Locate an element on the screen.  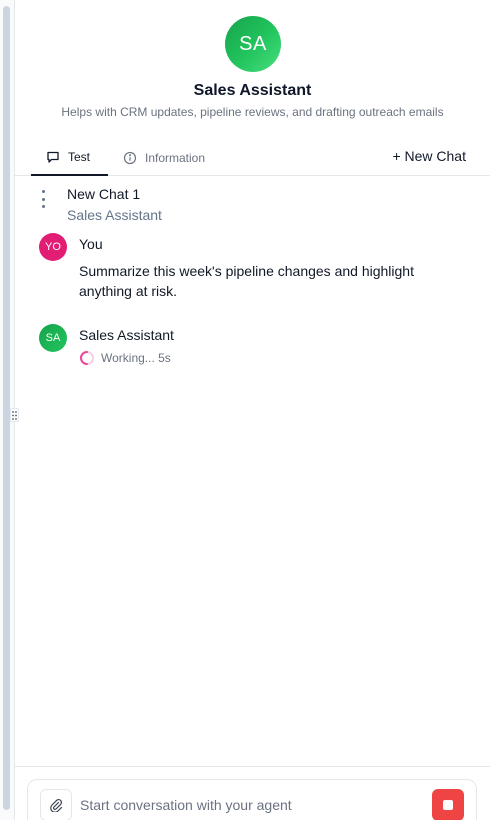
composer-area is located at coordinates (252, 793).